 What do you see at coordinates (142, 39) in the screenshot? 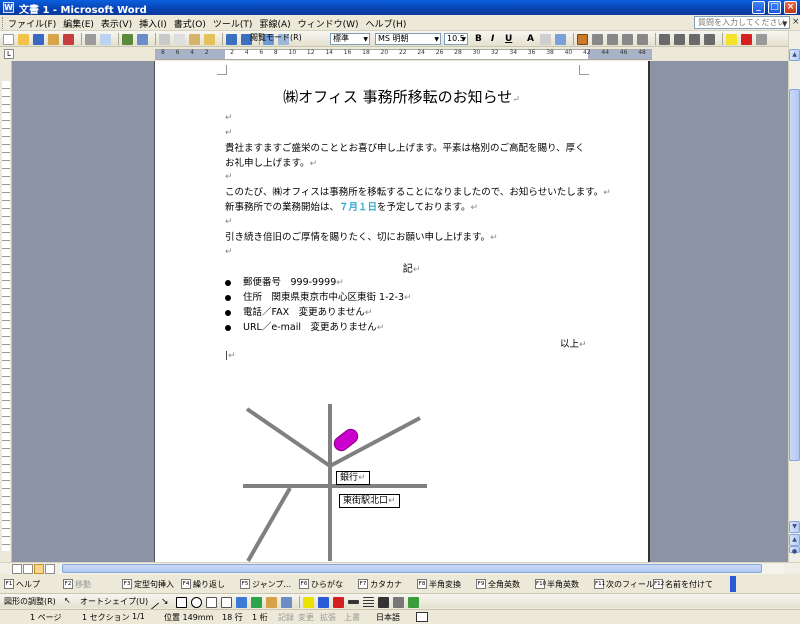
I see `research-icon` at bounding box center [142, 39].